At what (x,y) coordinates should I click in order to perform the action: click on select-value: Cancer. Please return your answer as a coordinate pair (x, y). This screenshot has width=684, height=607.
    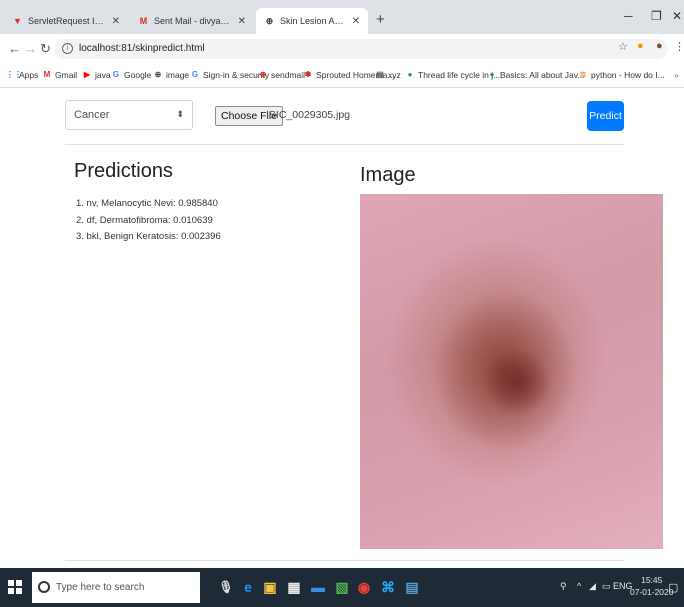
    Looking at the image, I should click on (92, 115).